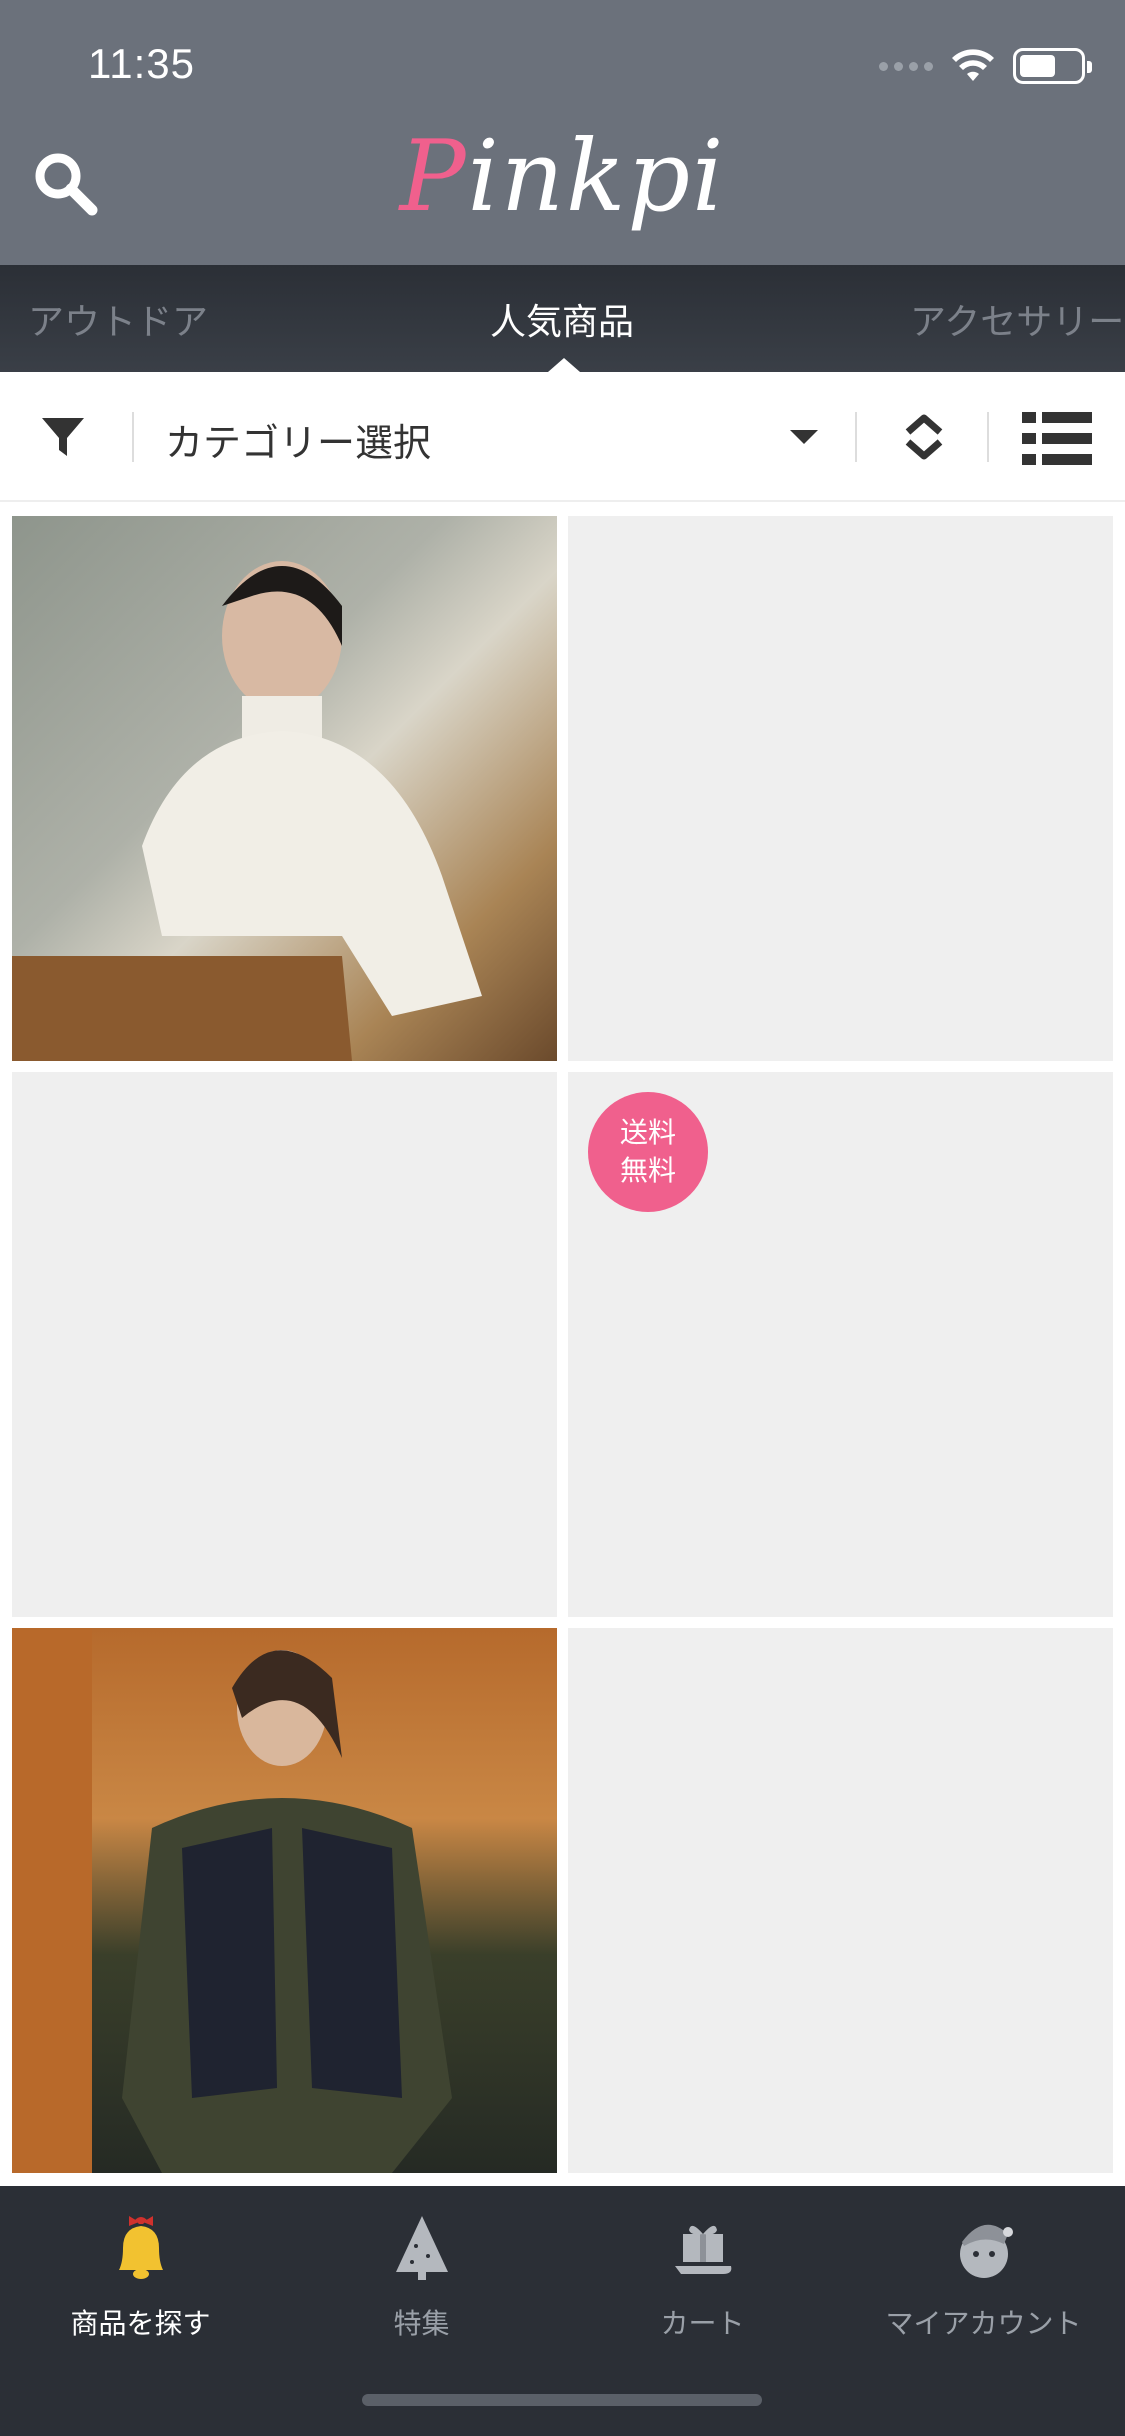  I want to click on category-tabs: アウトドア 人気商品 アクセサリー, so click(562, 318).